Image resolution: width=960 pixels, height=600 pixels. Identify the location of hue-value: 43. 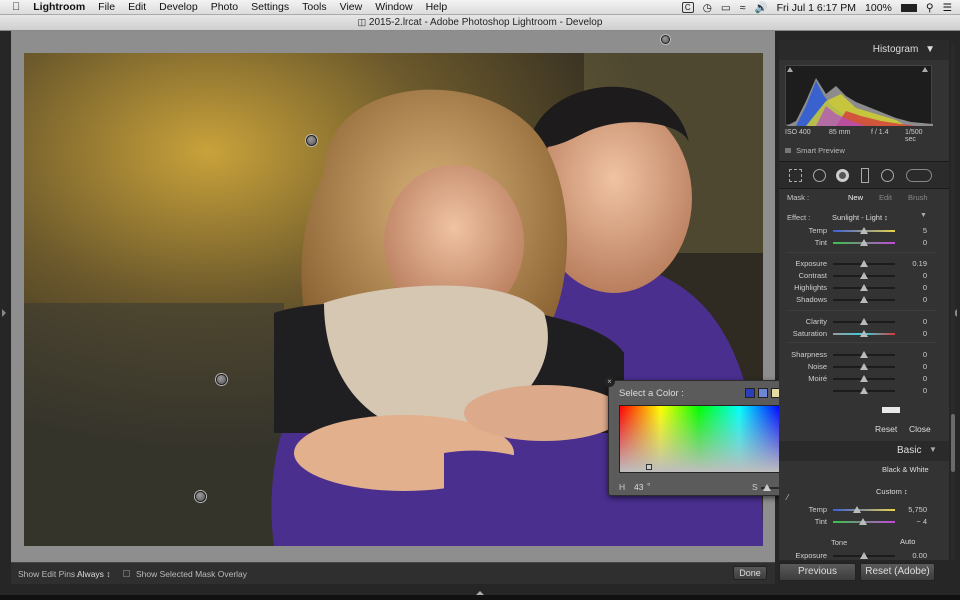
(638, 487).